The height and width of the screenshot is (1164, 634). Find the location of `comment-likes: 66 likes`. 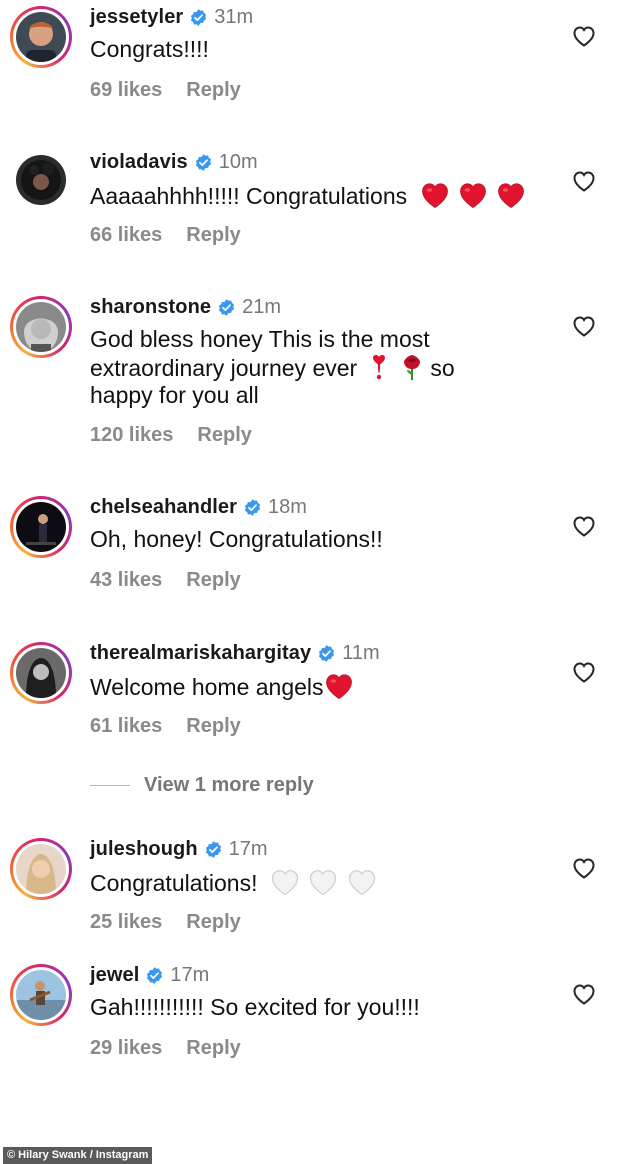

comment-likes: 66 likes is located at coordinates (126, 235).